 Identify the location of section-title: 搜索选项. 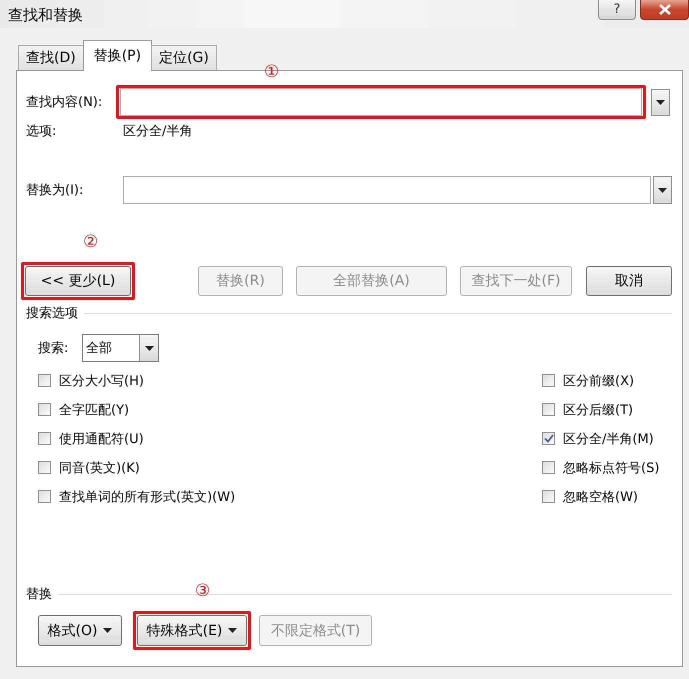
(52, 313).